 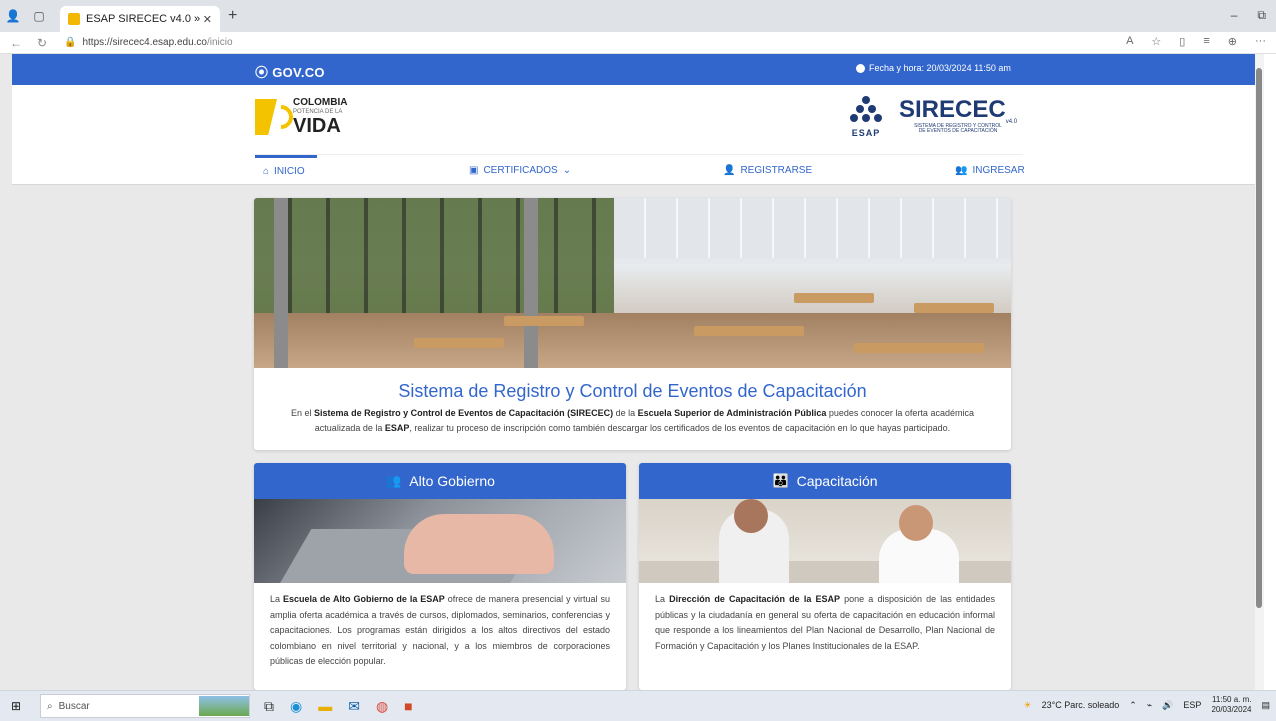 I want to click on browser-tab: ESAP SIRECEC v4.0 » Inicio ✕, so click(x=140, y=19).